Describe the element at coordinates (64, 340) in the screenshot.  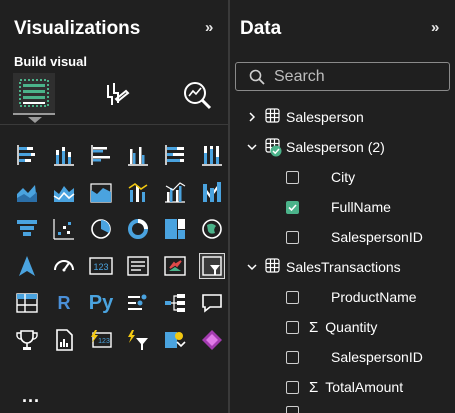
I see `paginated-report-icon` at that location.